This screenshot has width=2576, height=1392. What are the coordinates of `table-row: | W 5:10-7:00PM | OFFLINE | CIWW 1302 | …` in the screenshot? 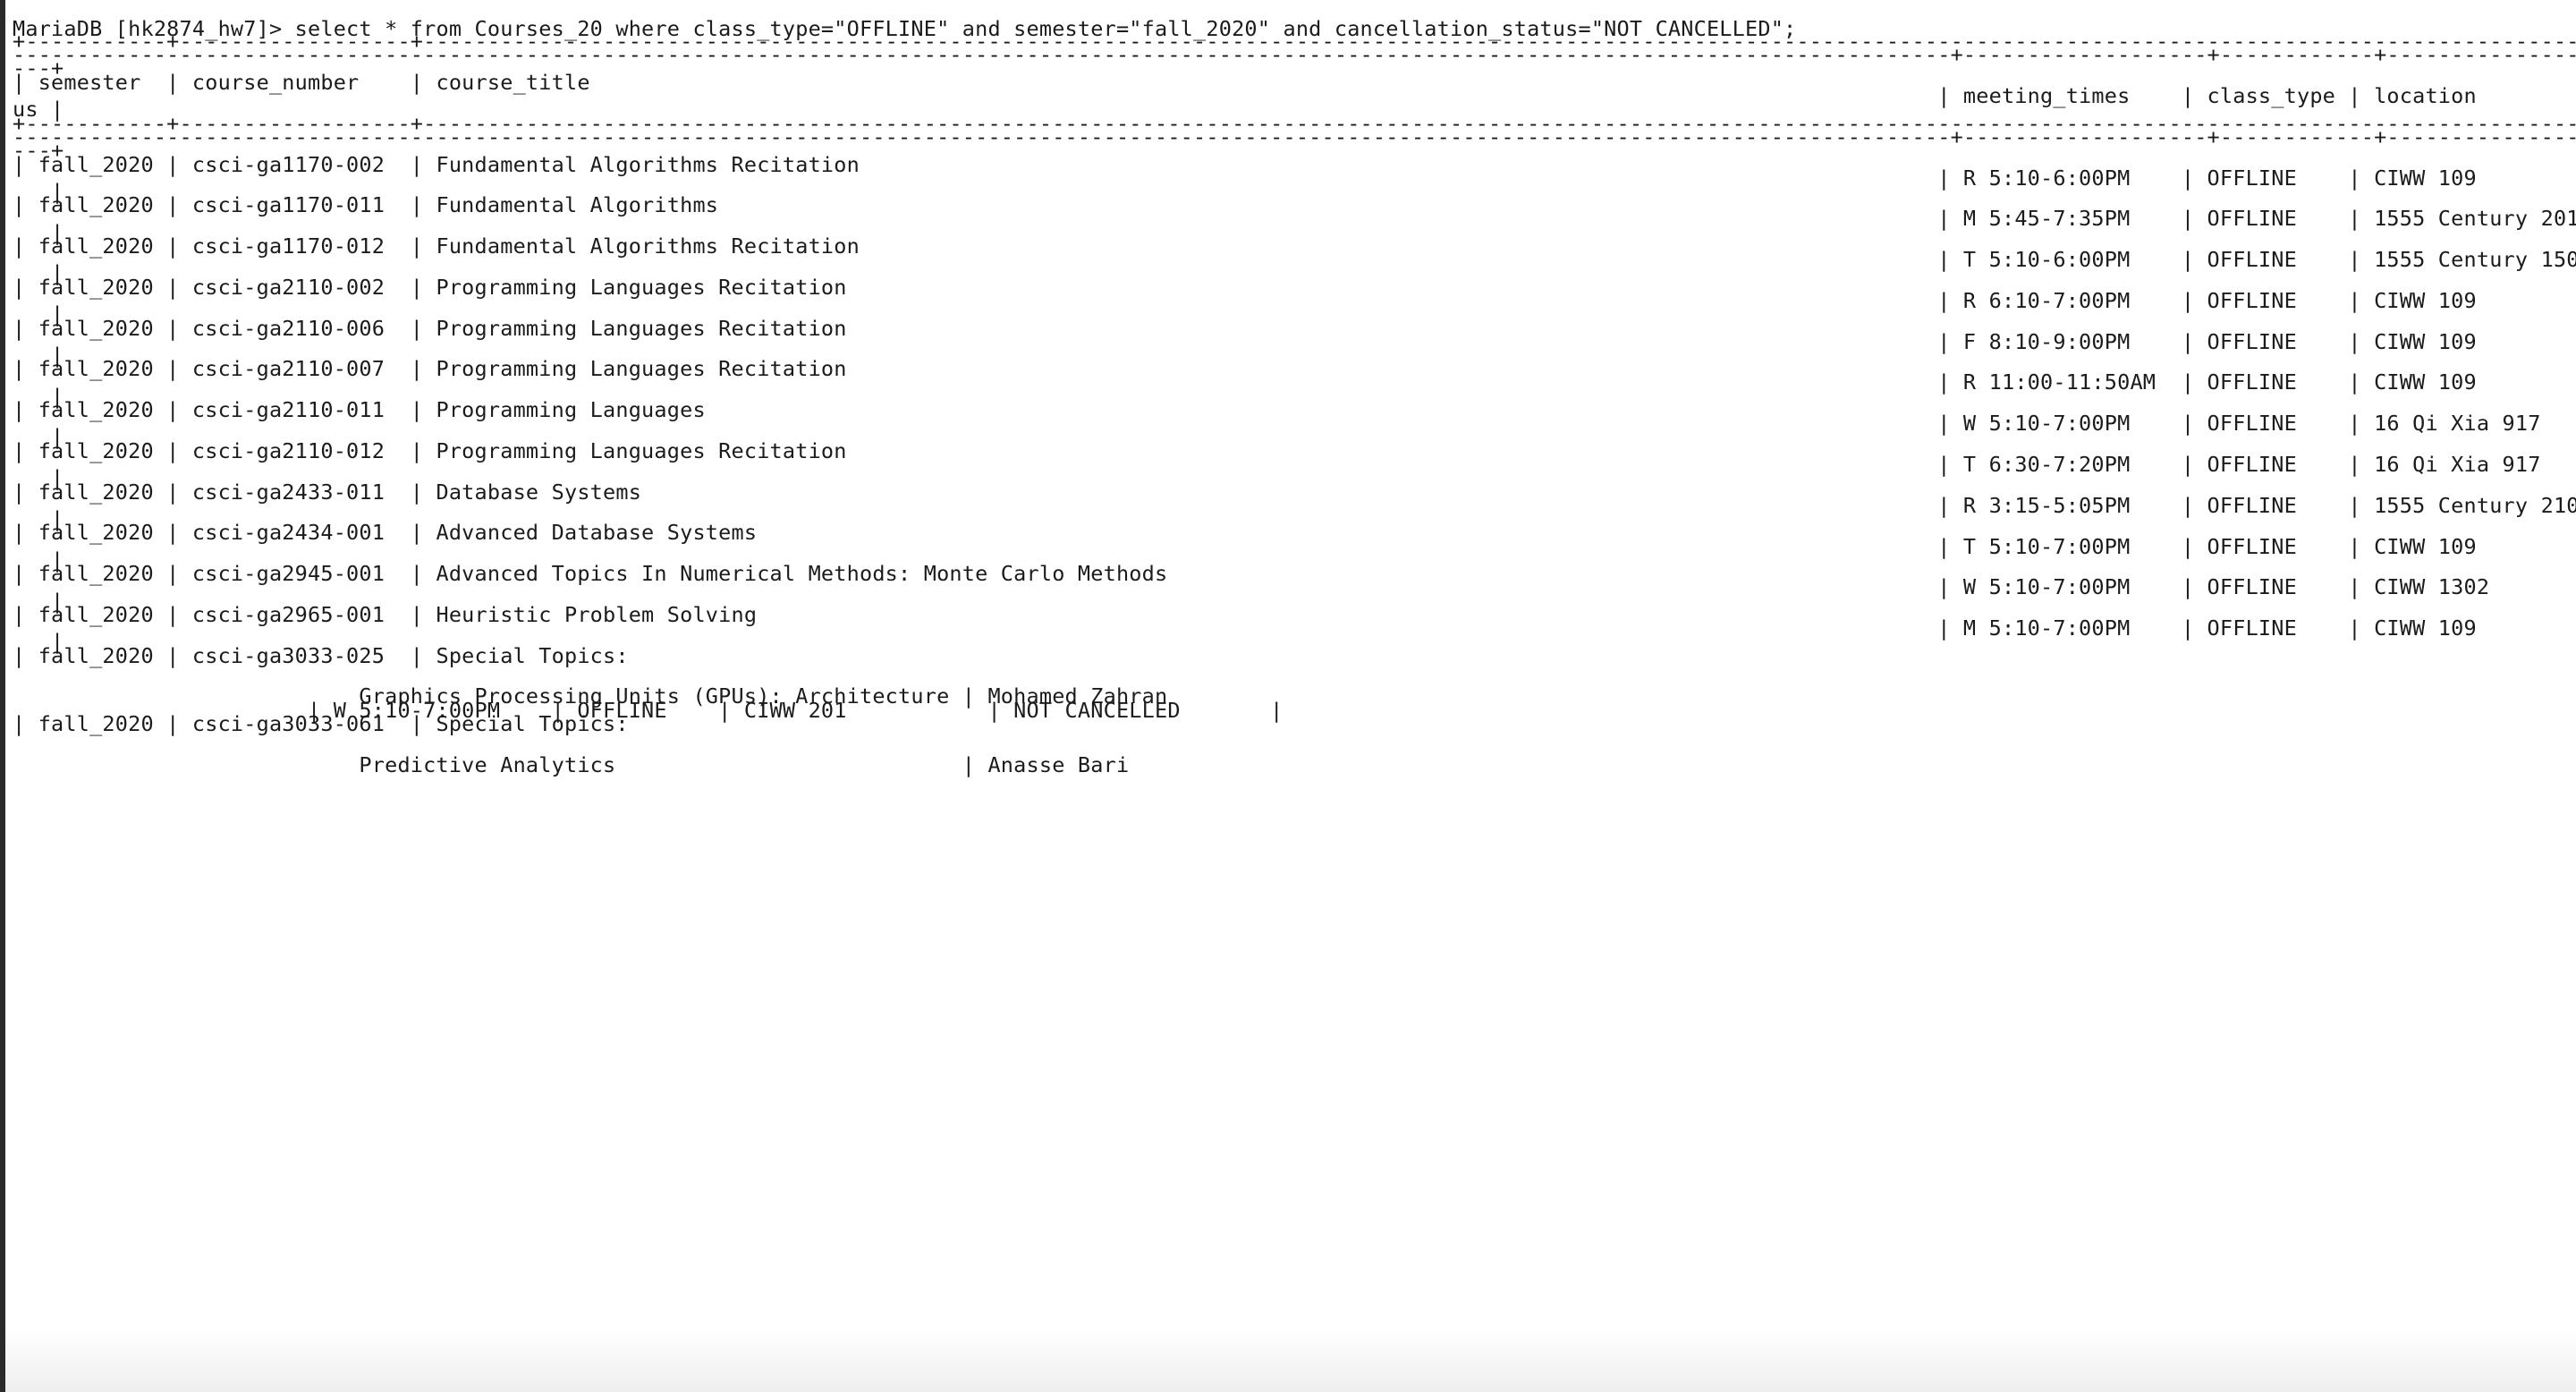 It's located at (1294, 586).